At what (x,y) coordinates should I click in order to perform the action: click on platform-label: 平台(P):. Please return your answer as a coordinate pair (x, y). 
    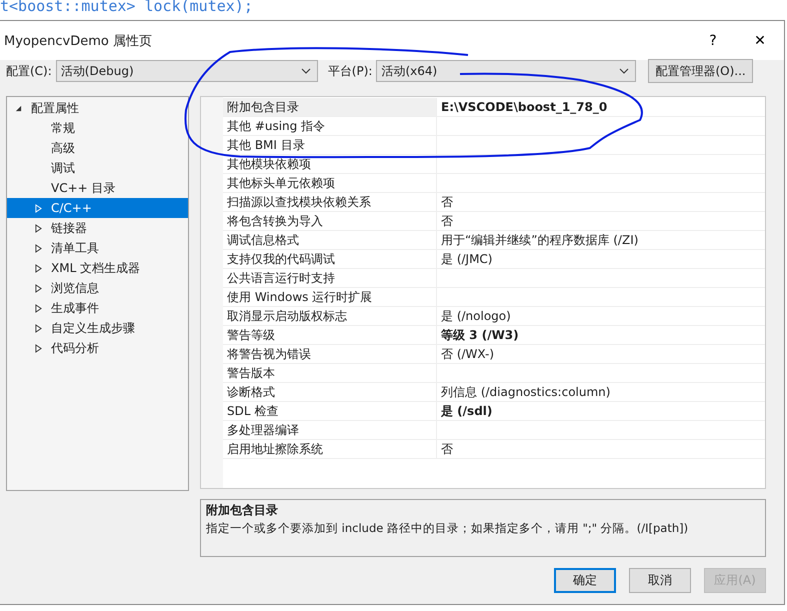
    Looking at the image, I should click on (350, 71).